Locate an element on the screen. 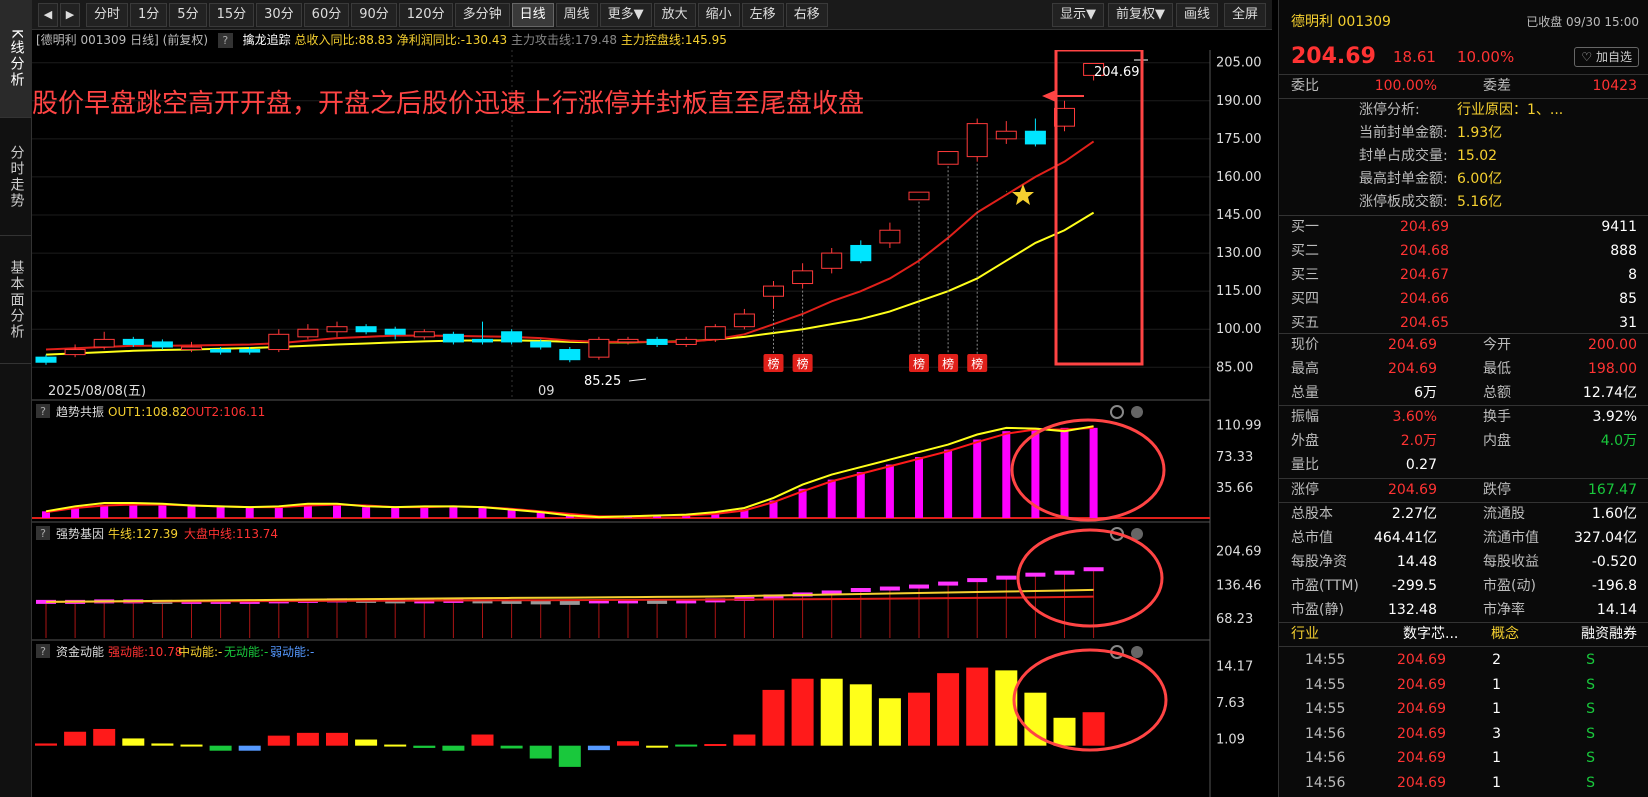 This screenshot has height=797, width=1648. period-button-7: 120分 is located at coordinates (425, 14).